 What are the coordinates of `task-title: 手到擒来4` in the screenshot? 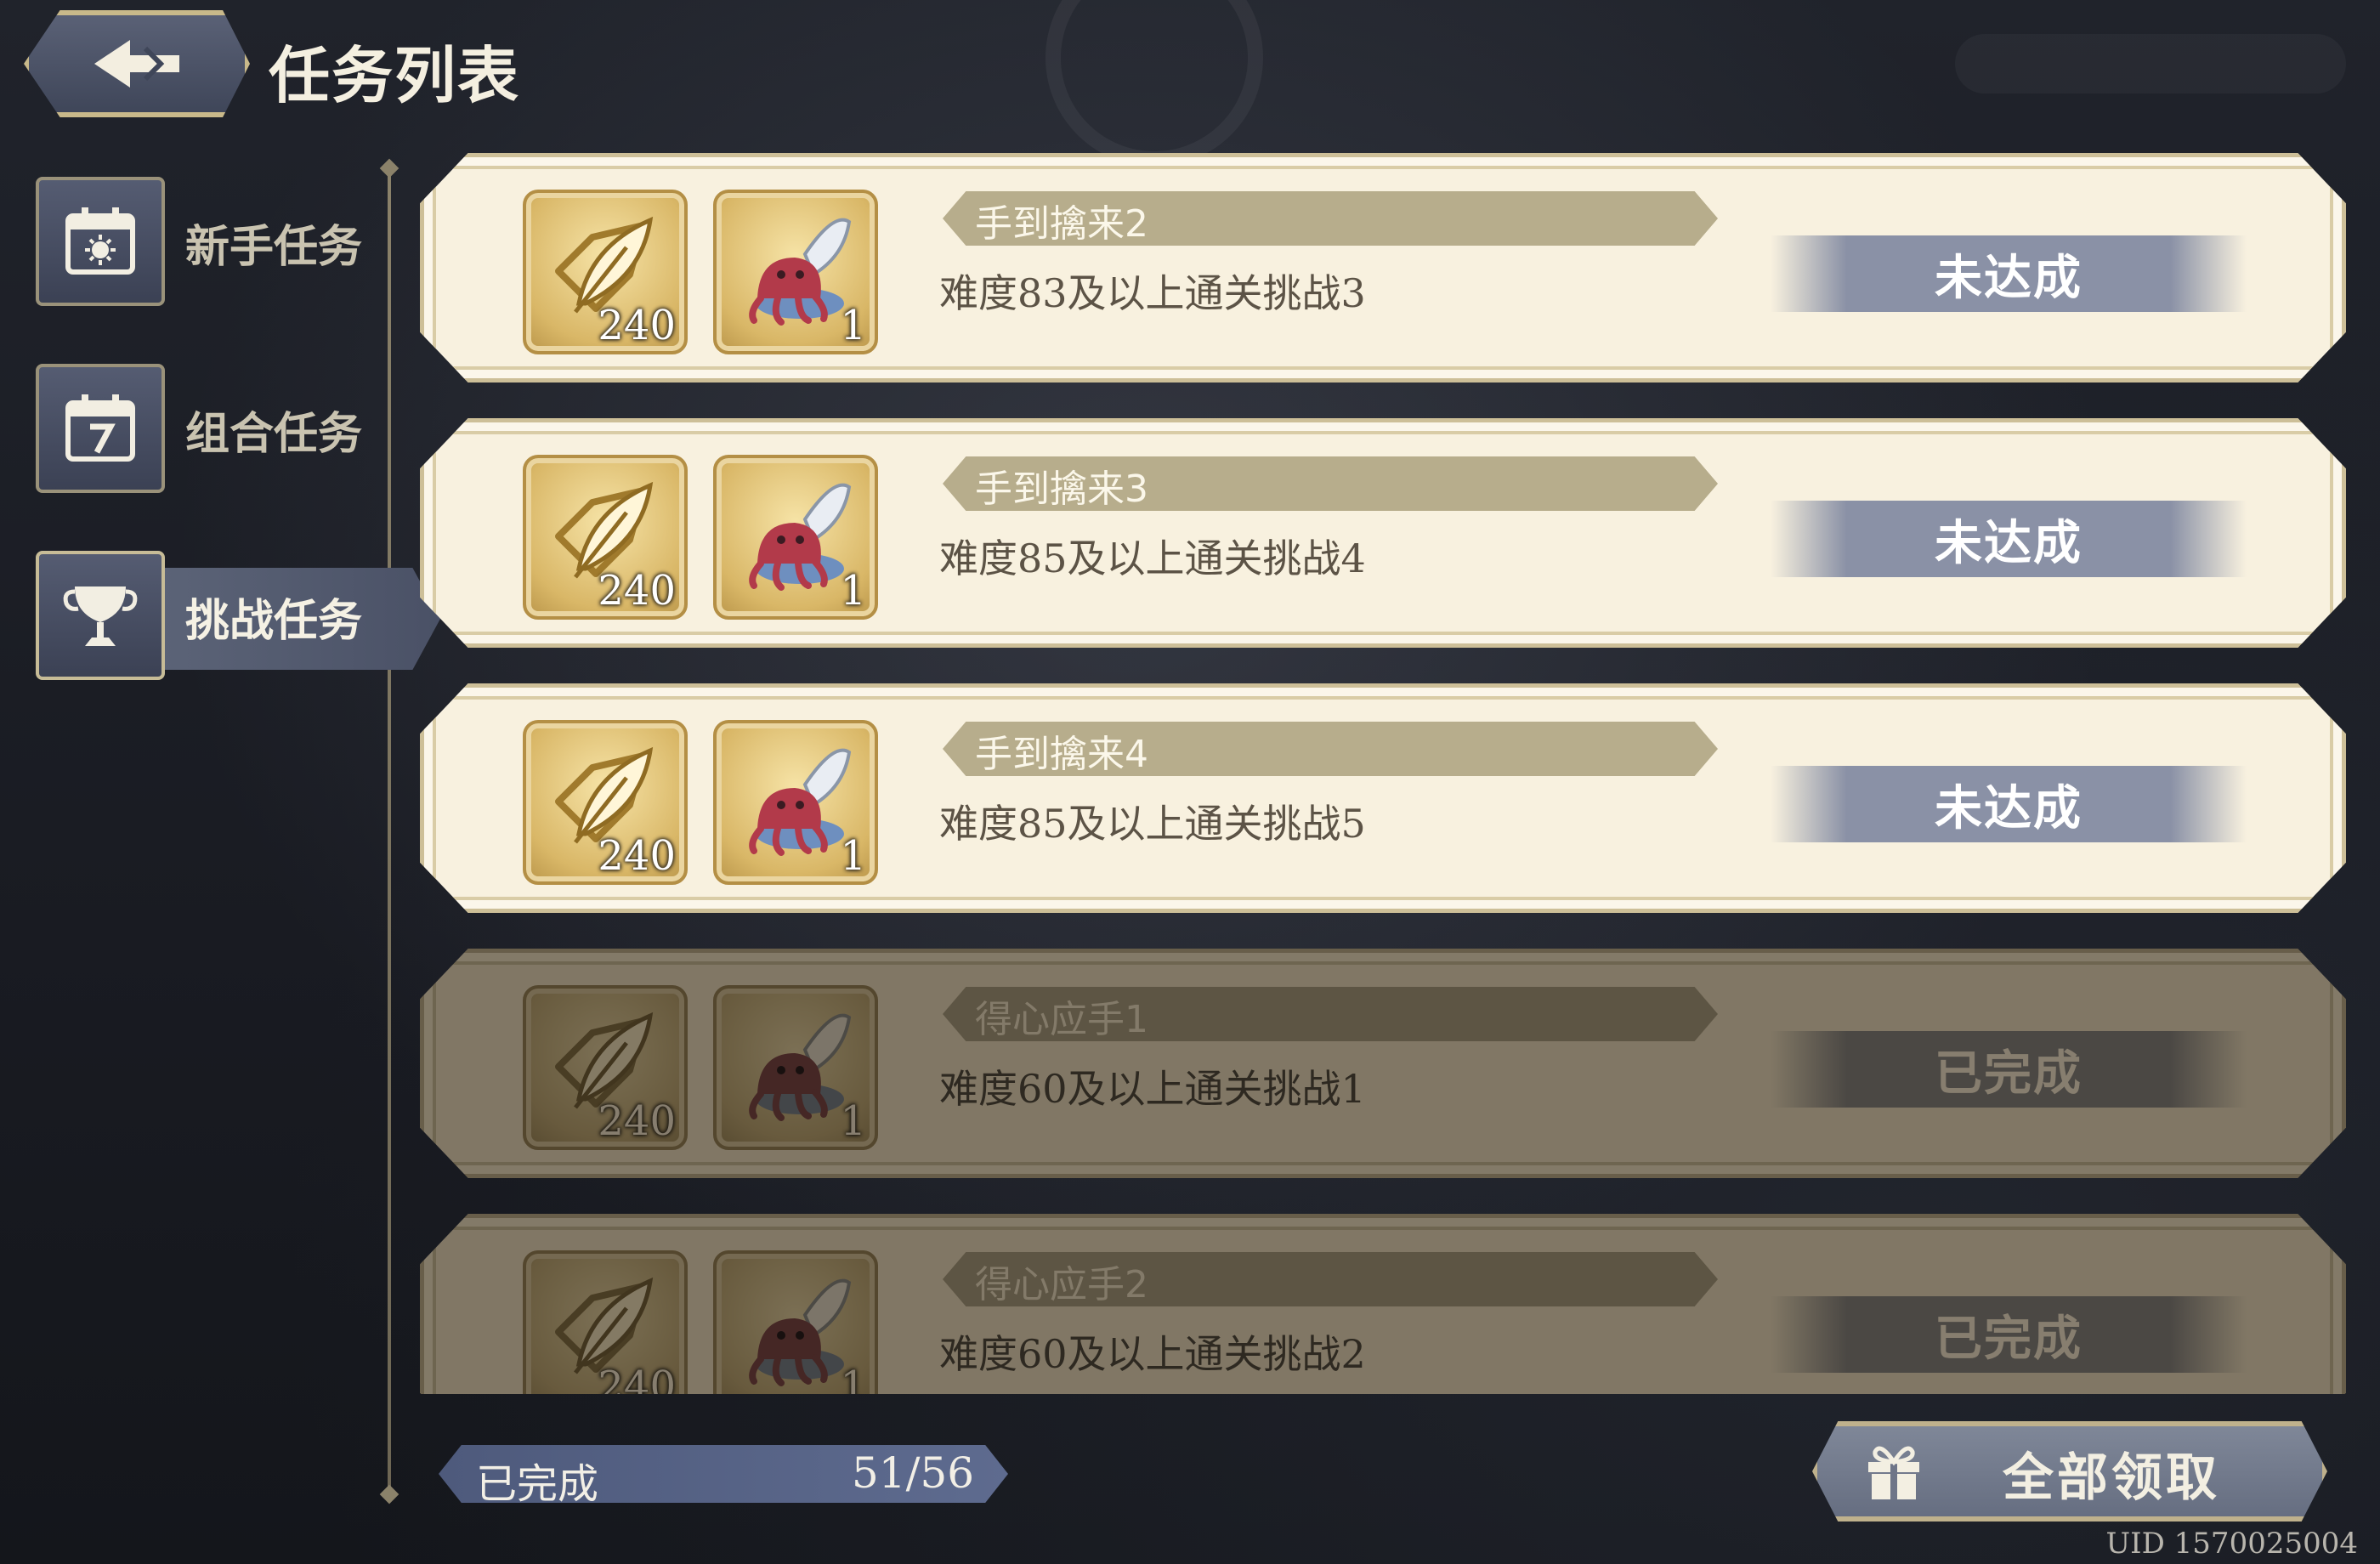 It's located at (1061, 754).